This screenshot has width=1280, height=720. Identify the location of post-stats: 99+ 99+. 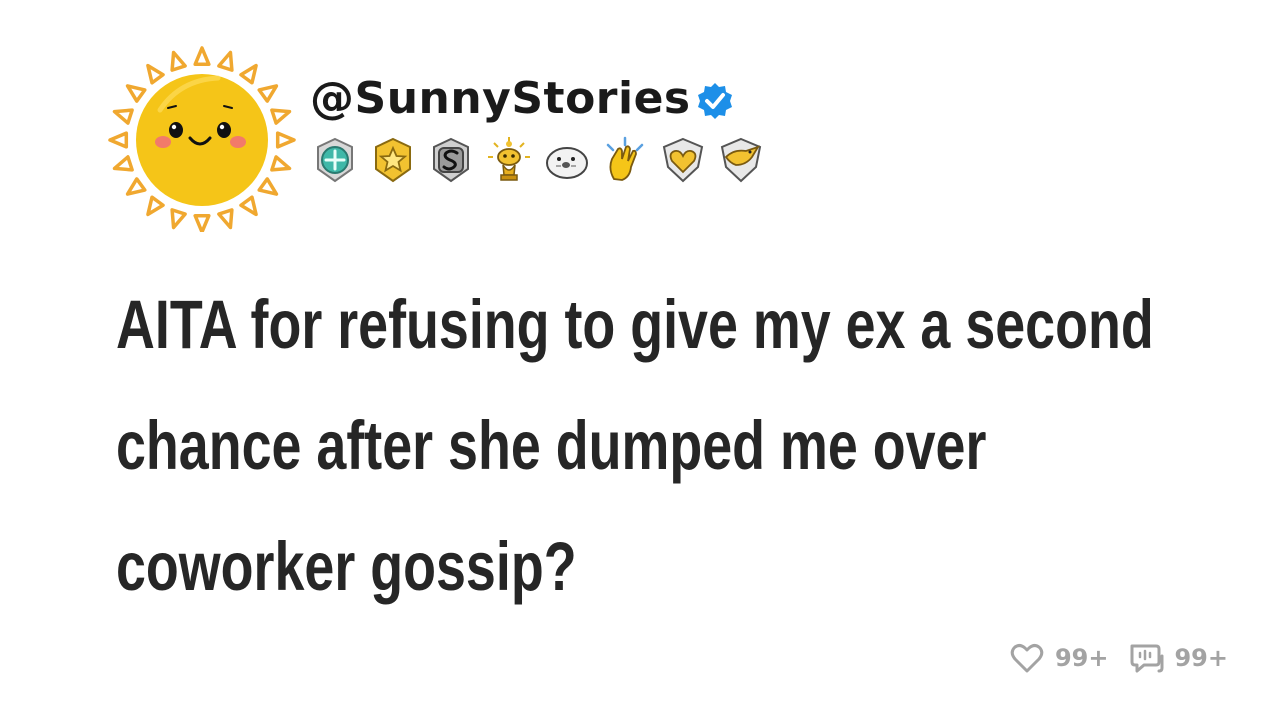
(1117, 658).